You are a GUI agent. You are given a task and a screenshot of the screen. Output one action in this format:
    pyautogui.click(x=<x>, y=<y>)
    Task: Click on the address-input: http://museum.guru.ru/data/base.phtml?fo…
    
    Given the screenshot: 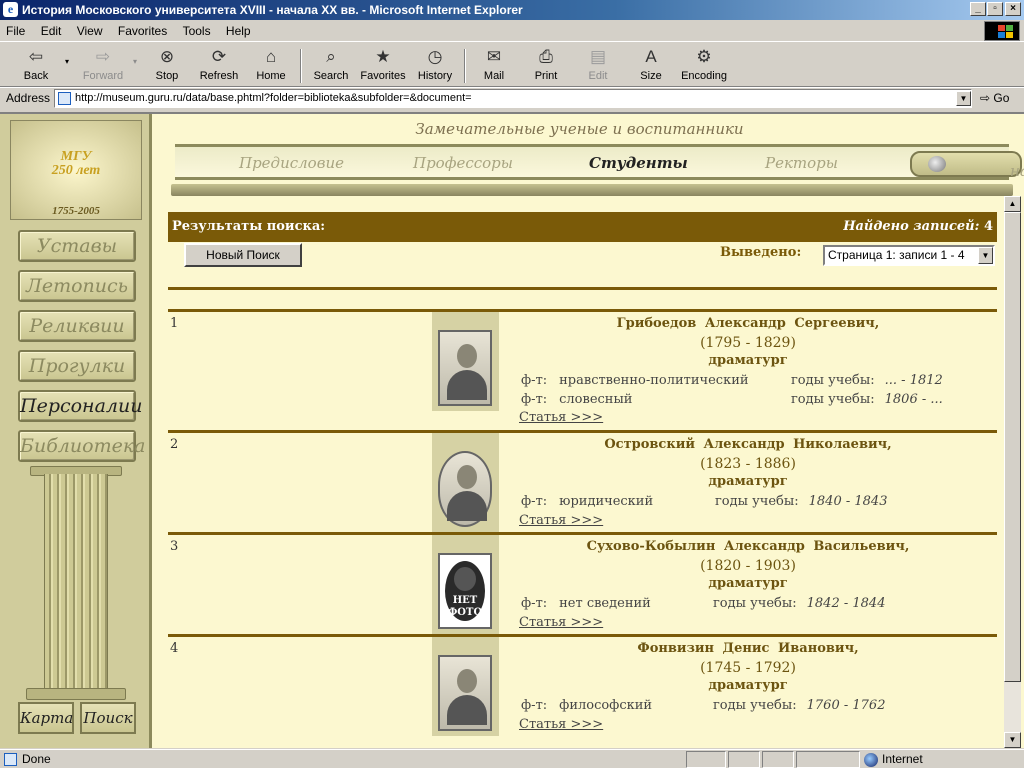 What is the action you would take?
    pyautogui.click(x=513, y=98)
    